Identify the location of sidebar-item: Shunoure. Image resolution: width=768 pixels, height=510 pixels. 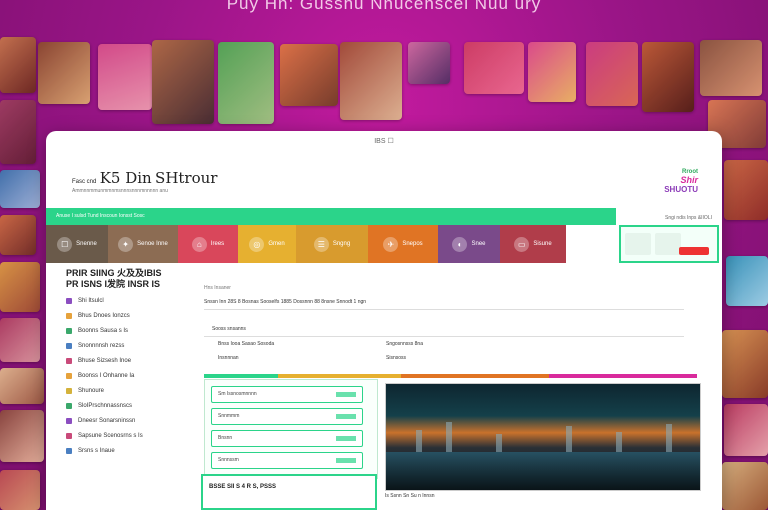
(136, 390).